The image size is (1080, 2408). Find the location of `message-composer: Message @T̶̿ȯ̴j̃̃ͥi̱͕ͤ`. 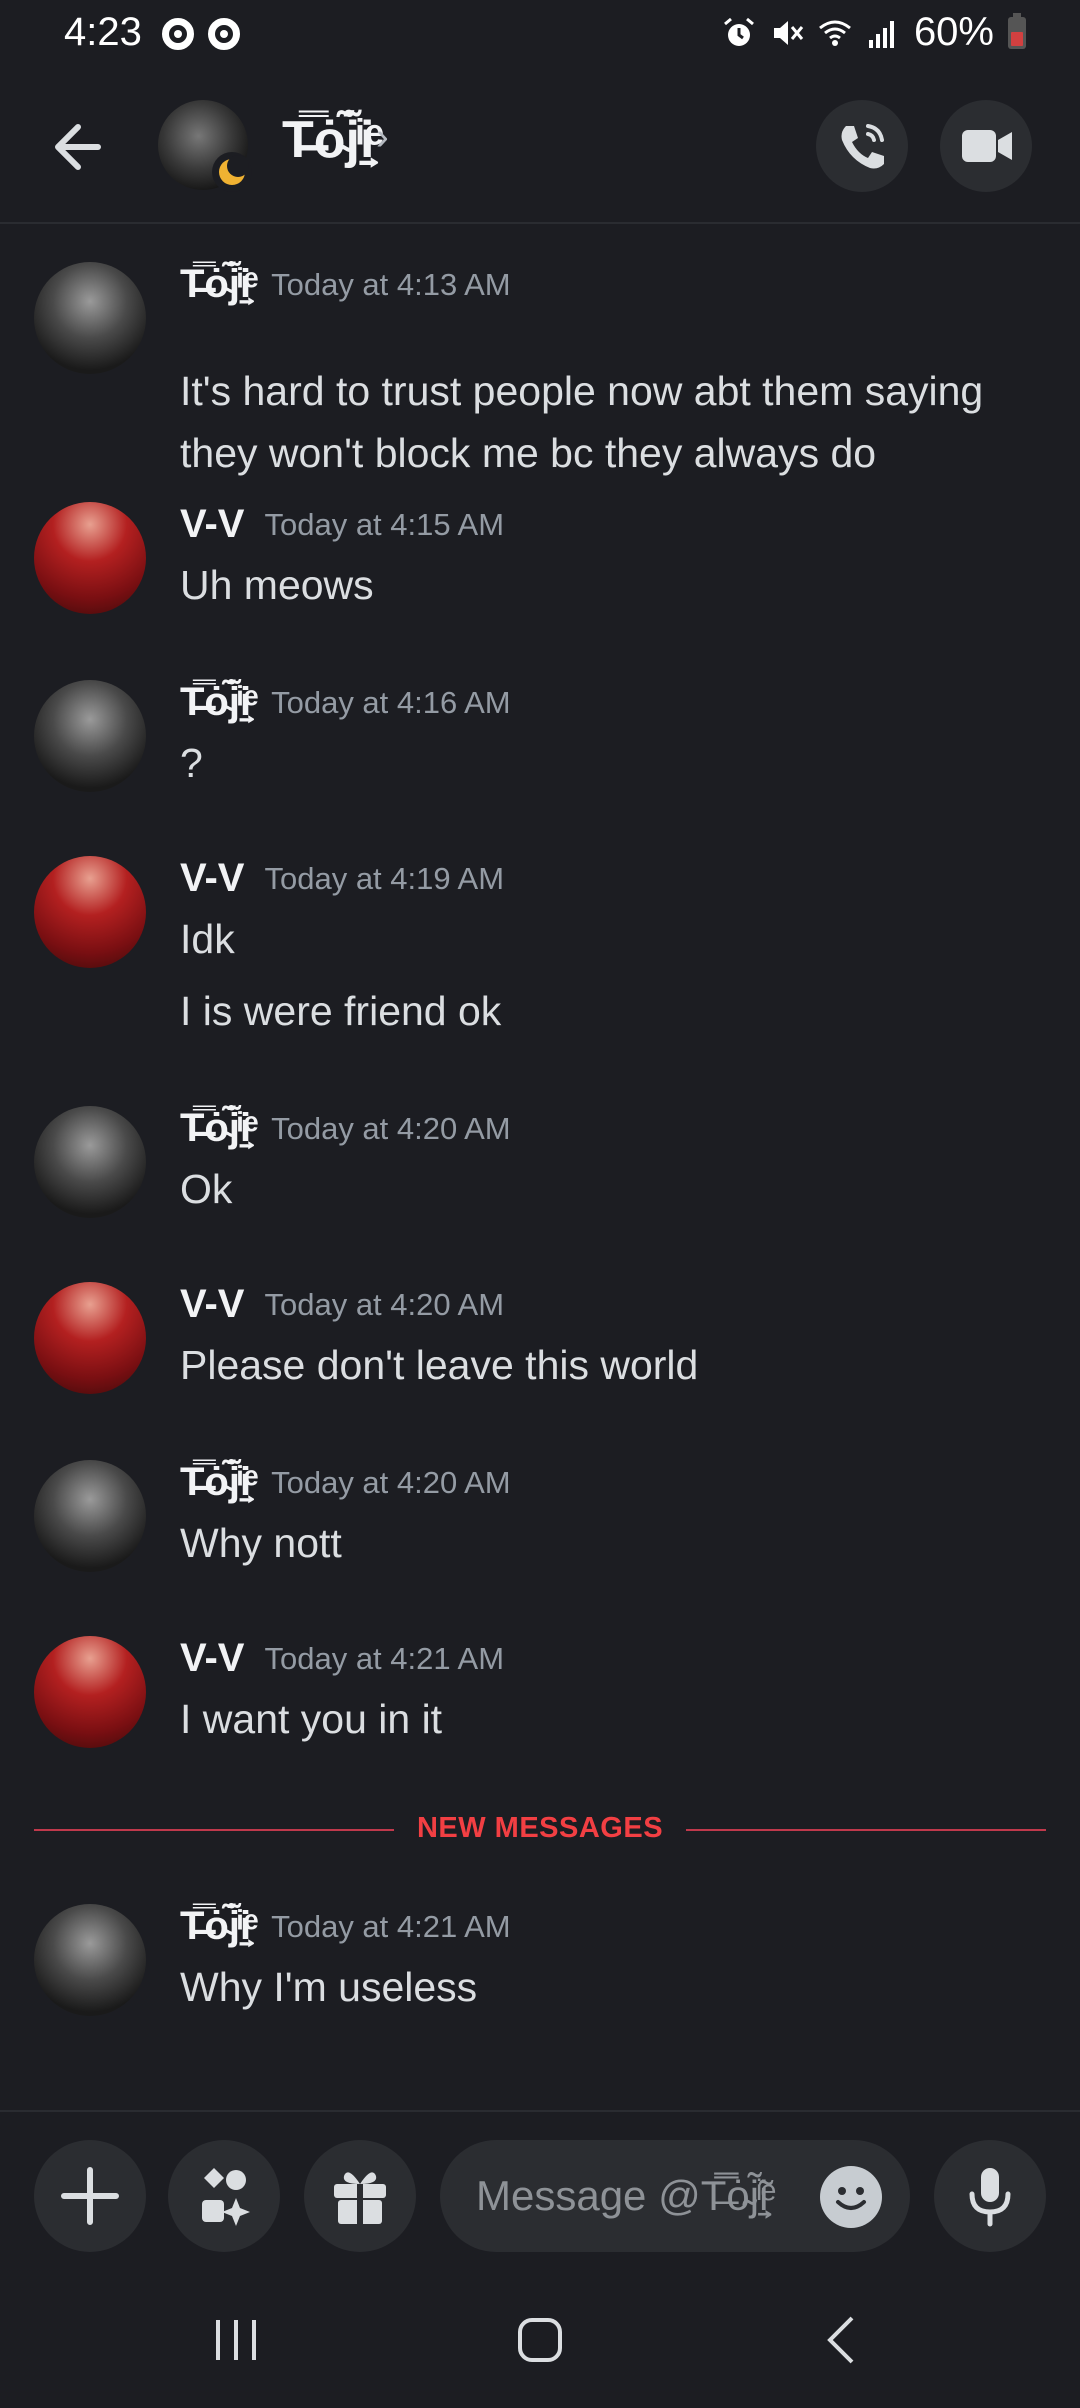

message-composer: Message @T̶̿ȯ̴j̃̃ͥi̱͕ͤ is located at coordinates (540, 2190).